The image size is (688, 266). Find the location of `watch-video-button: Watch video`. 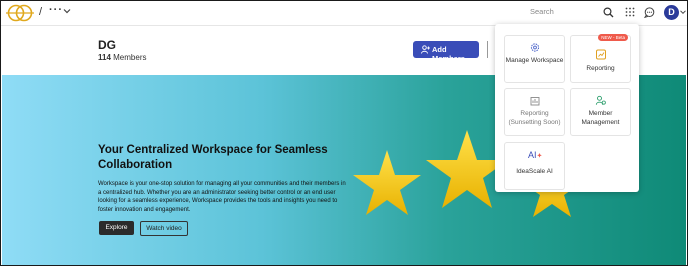

watch-video-button: Watch video is located at coordinates (164, 228).